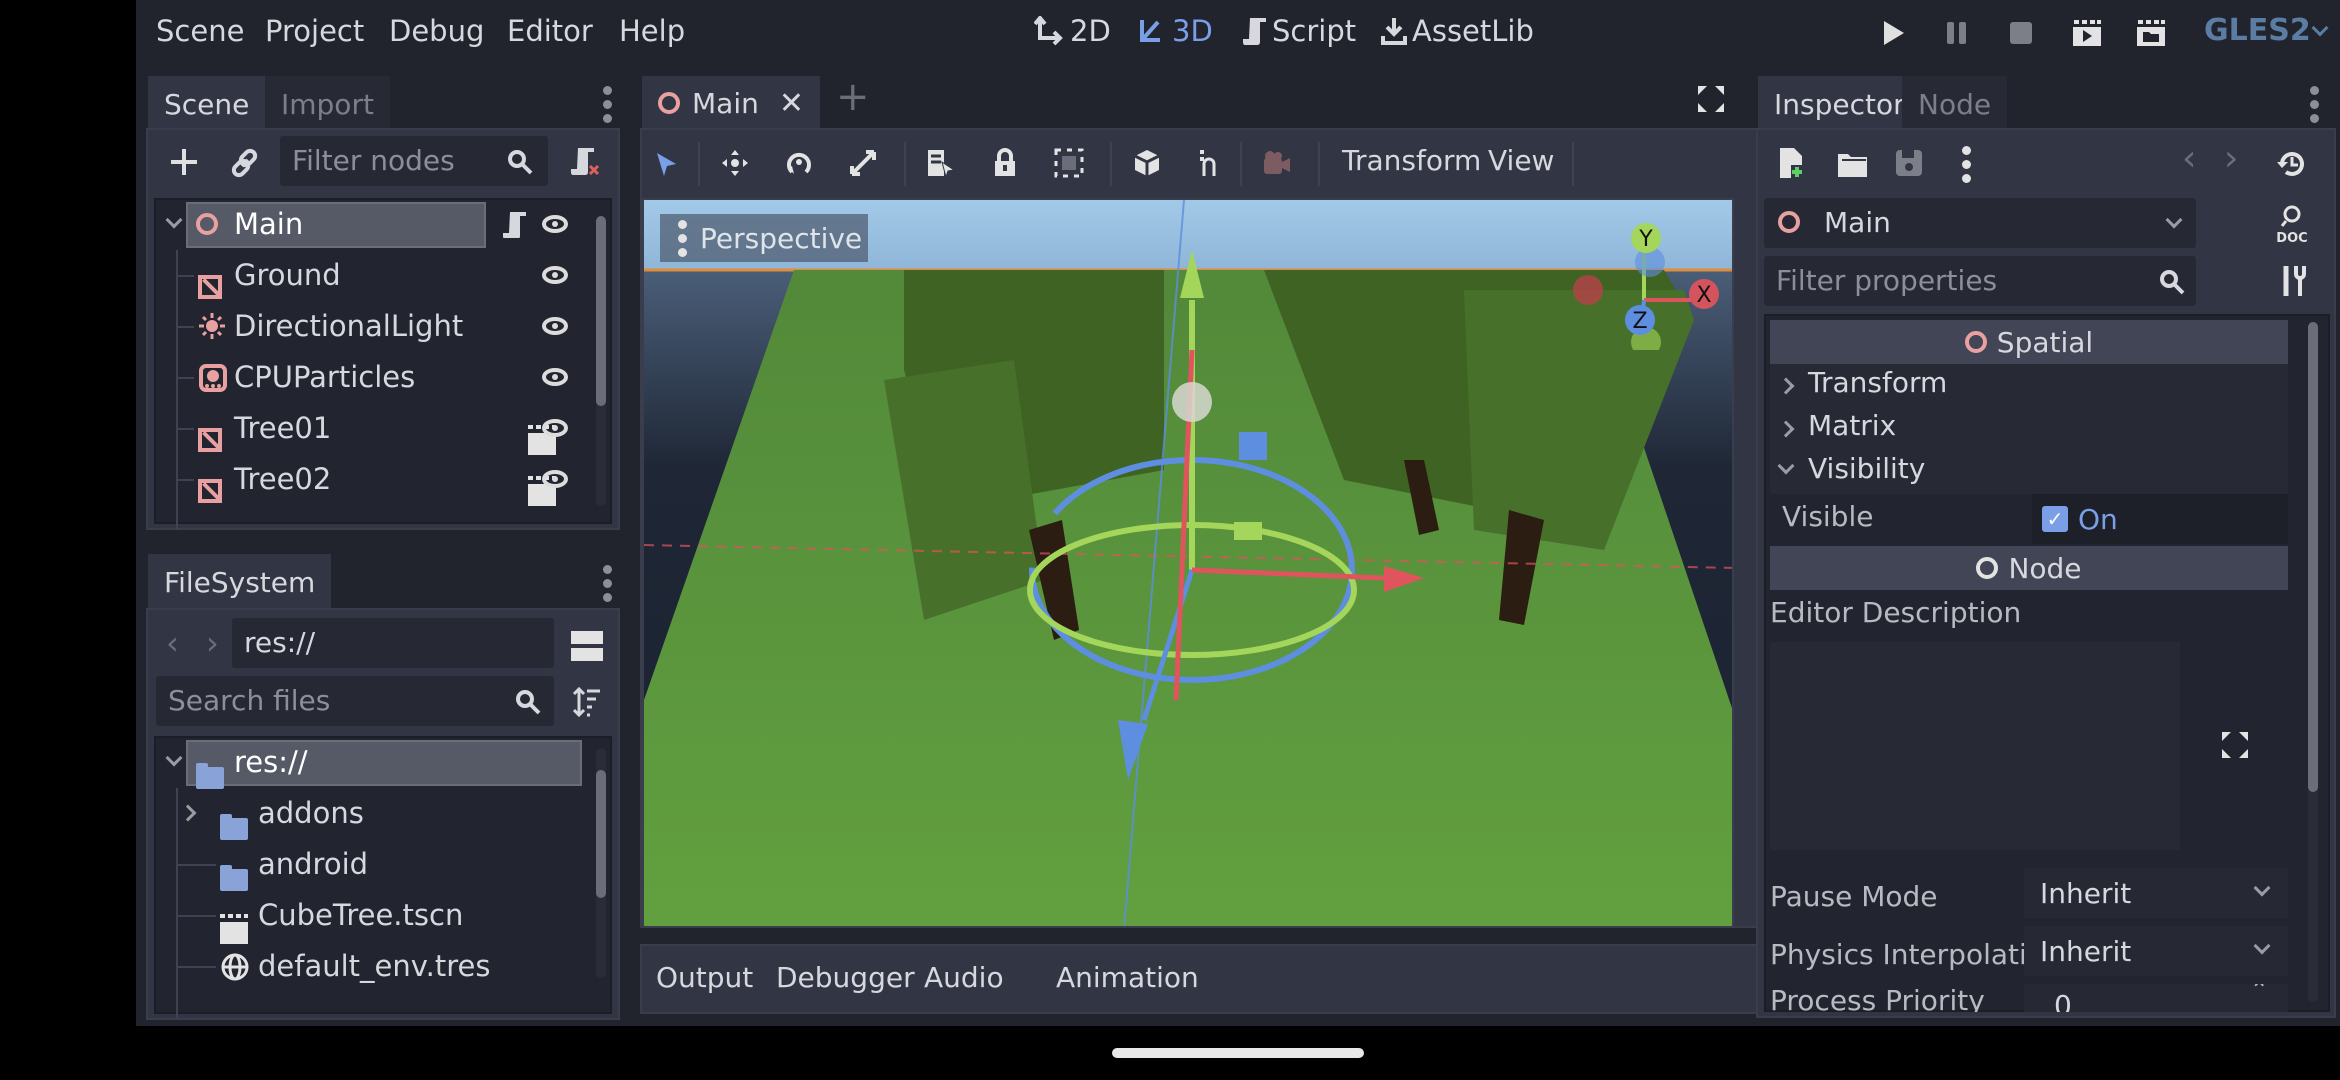 The height and width of the screenshot is (1080, 2340). Describe the element at coordinates (652, 31) in the screenshot. I see `menu-help: Help` at that location.